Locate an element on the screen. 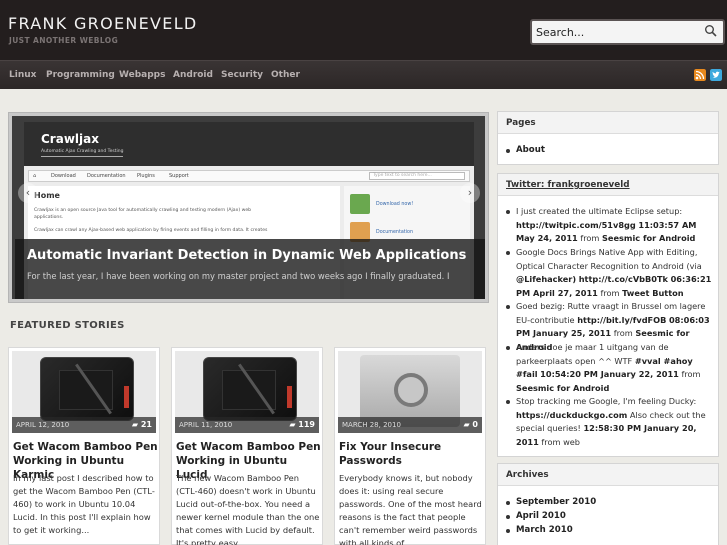  tweet-mention: @Lifehacker) is located at coordinates (546, 279).